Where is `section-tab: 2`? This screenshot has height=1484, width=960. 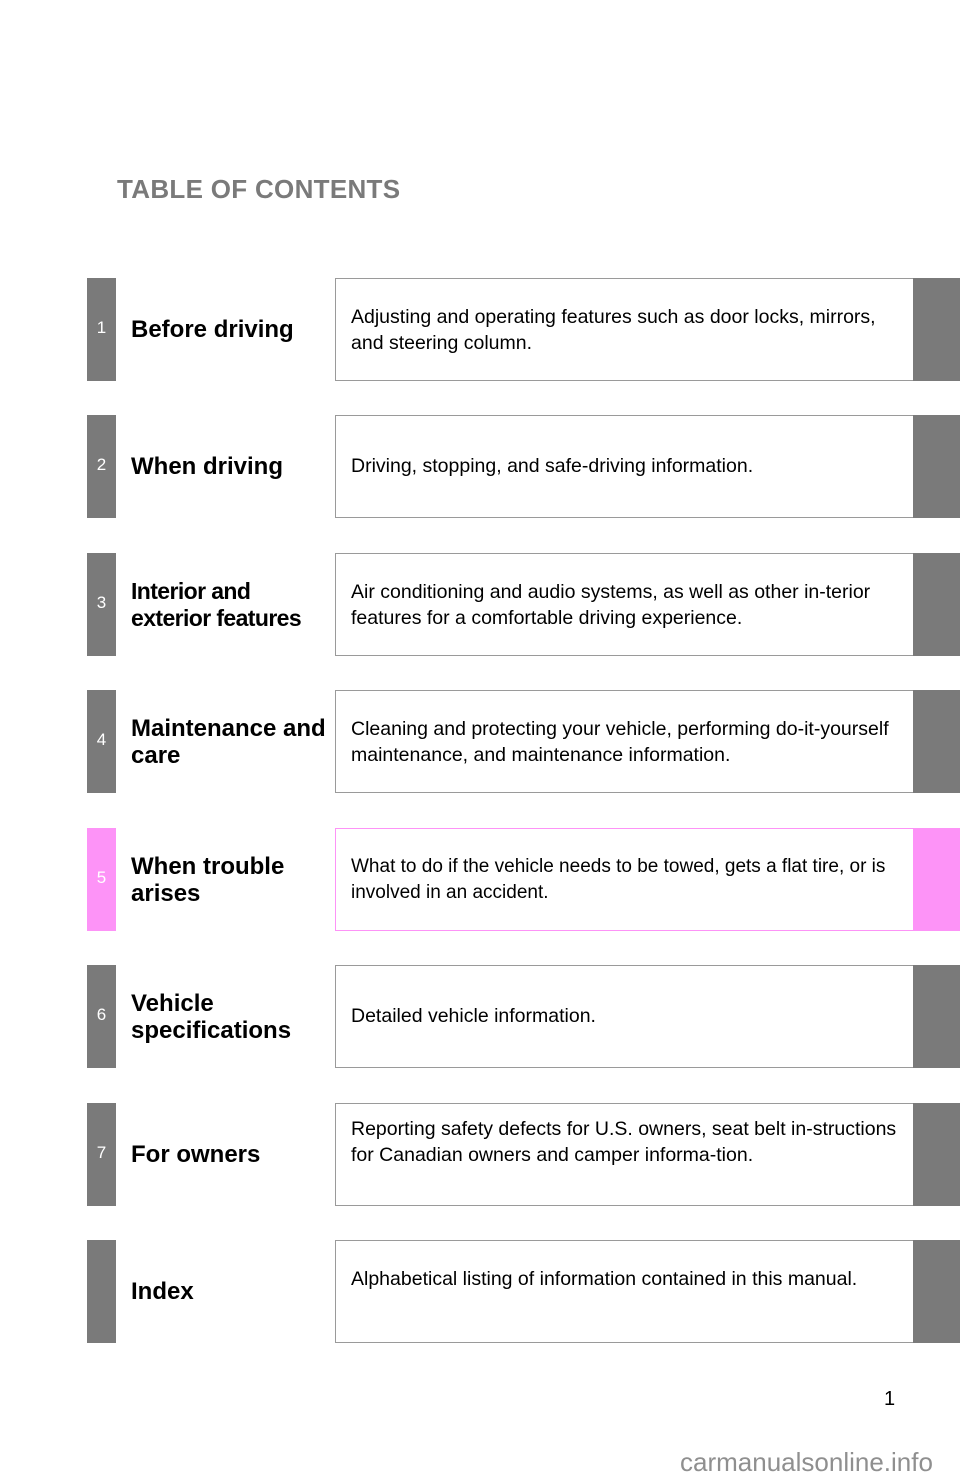
section-tab: 2 is located at coordinates (101, 466).